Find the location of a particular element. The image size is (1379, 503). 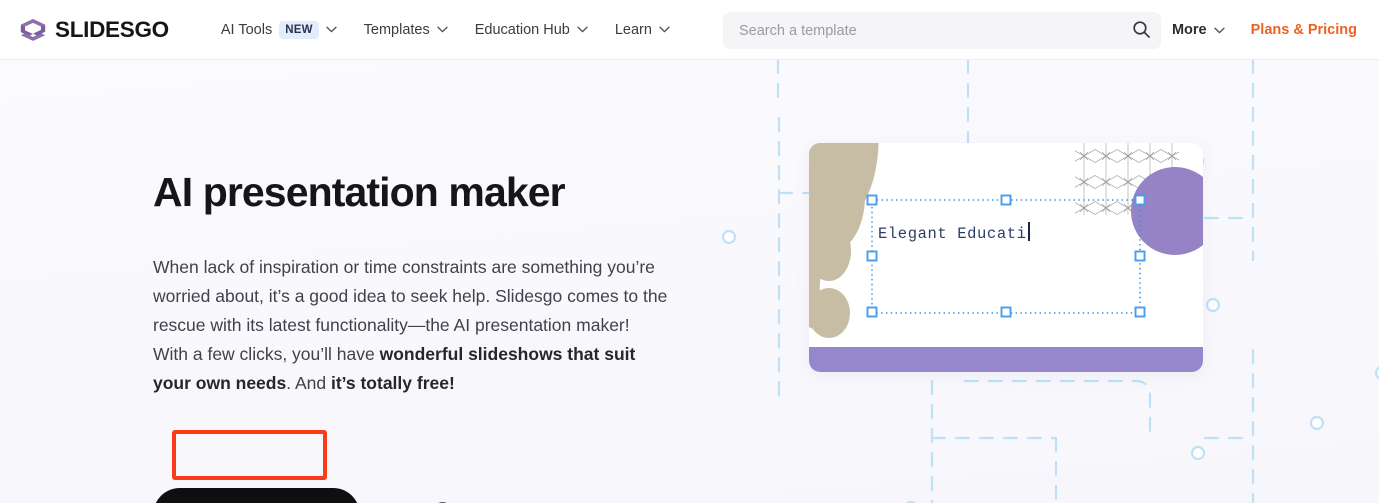

slide-preview-card is located at coordinates (1006, 257).